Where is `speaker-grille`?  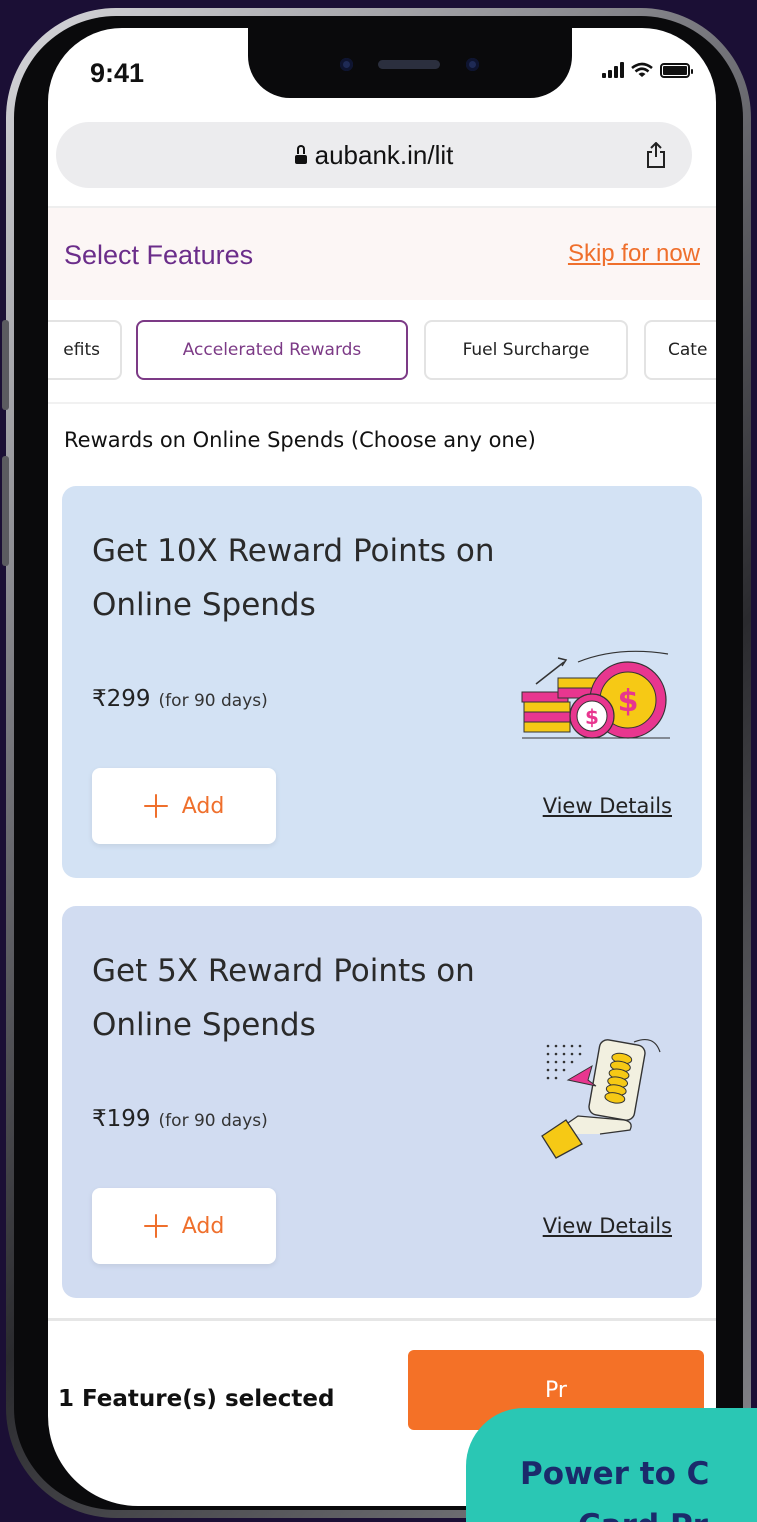 speaker-grille is located at coordinates (409, 64).